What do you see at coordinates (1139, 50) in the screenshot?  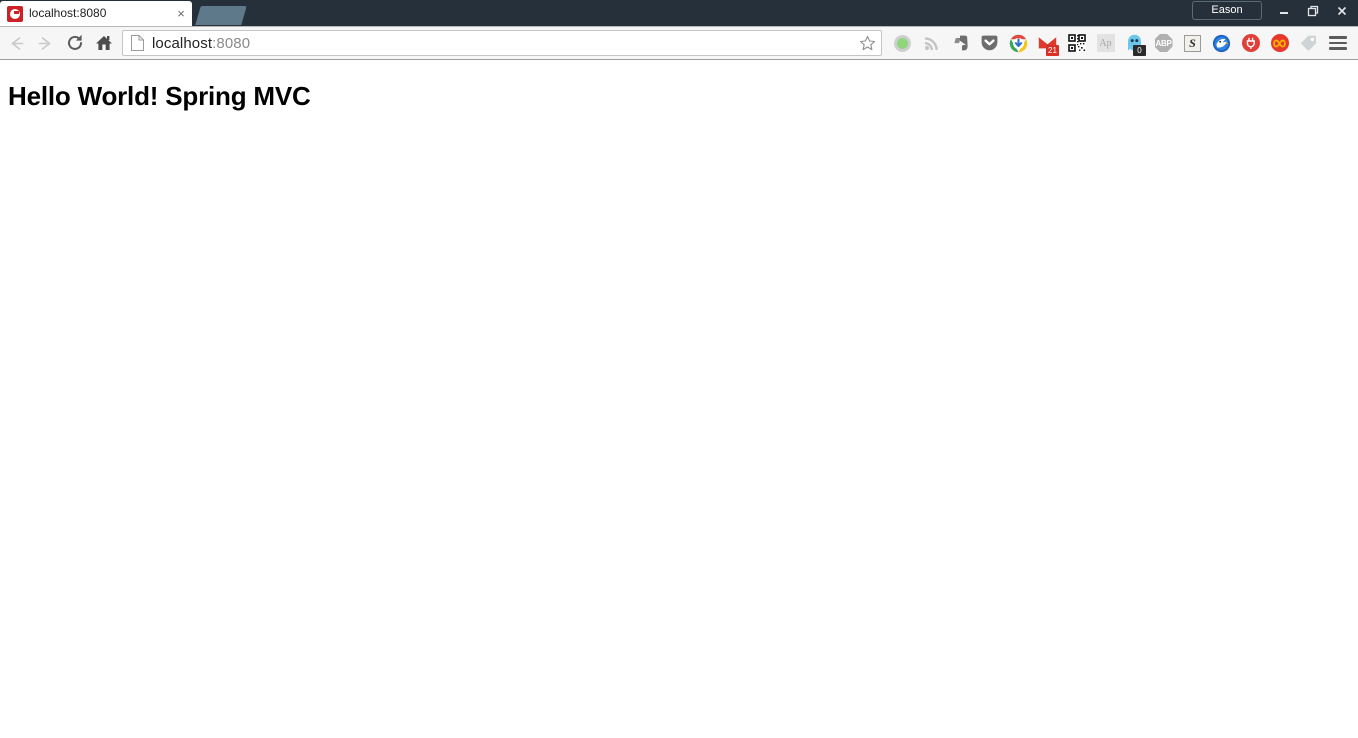 I see `ghostery-tracker-badge: 0` at bounding box center [1139, 50].